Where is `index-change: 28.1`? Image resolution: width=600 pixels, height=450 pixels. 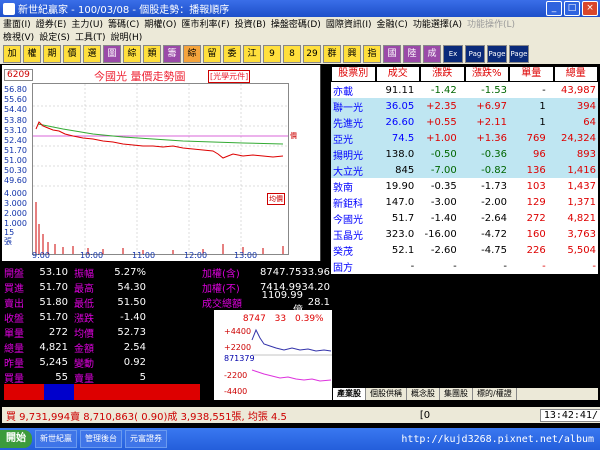 index-change: 28.1 is located at coordinates (319, 302).